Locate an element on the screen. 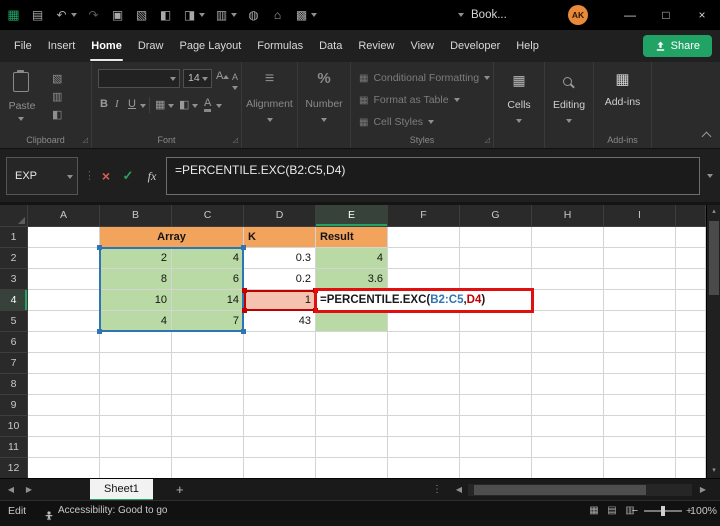  cell-C10 is located at coordinates (208, 426).